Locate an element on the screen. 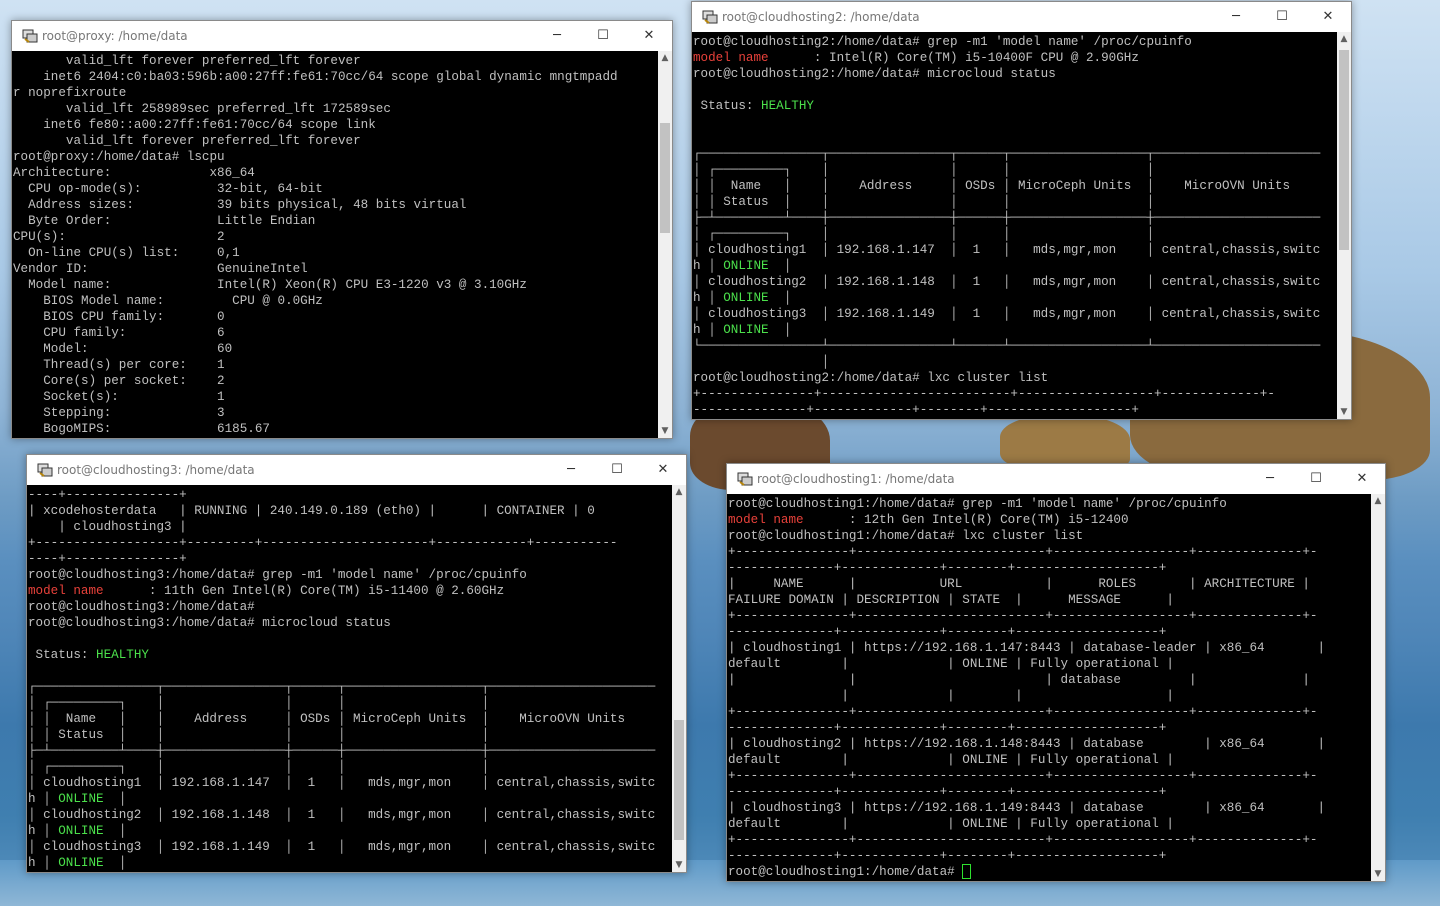 This screenshot has height=906, width=1440. terminal-text: root@proxy:/home/data# lscpu is located at coordinates (119, 157).